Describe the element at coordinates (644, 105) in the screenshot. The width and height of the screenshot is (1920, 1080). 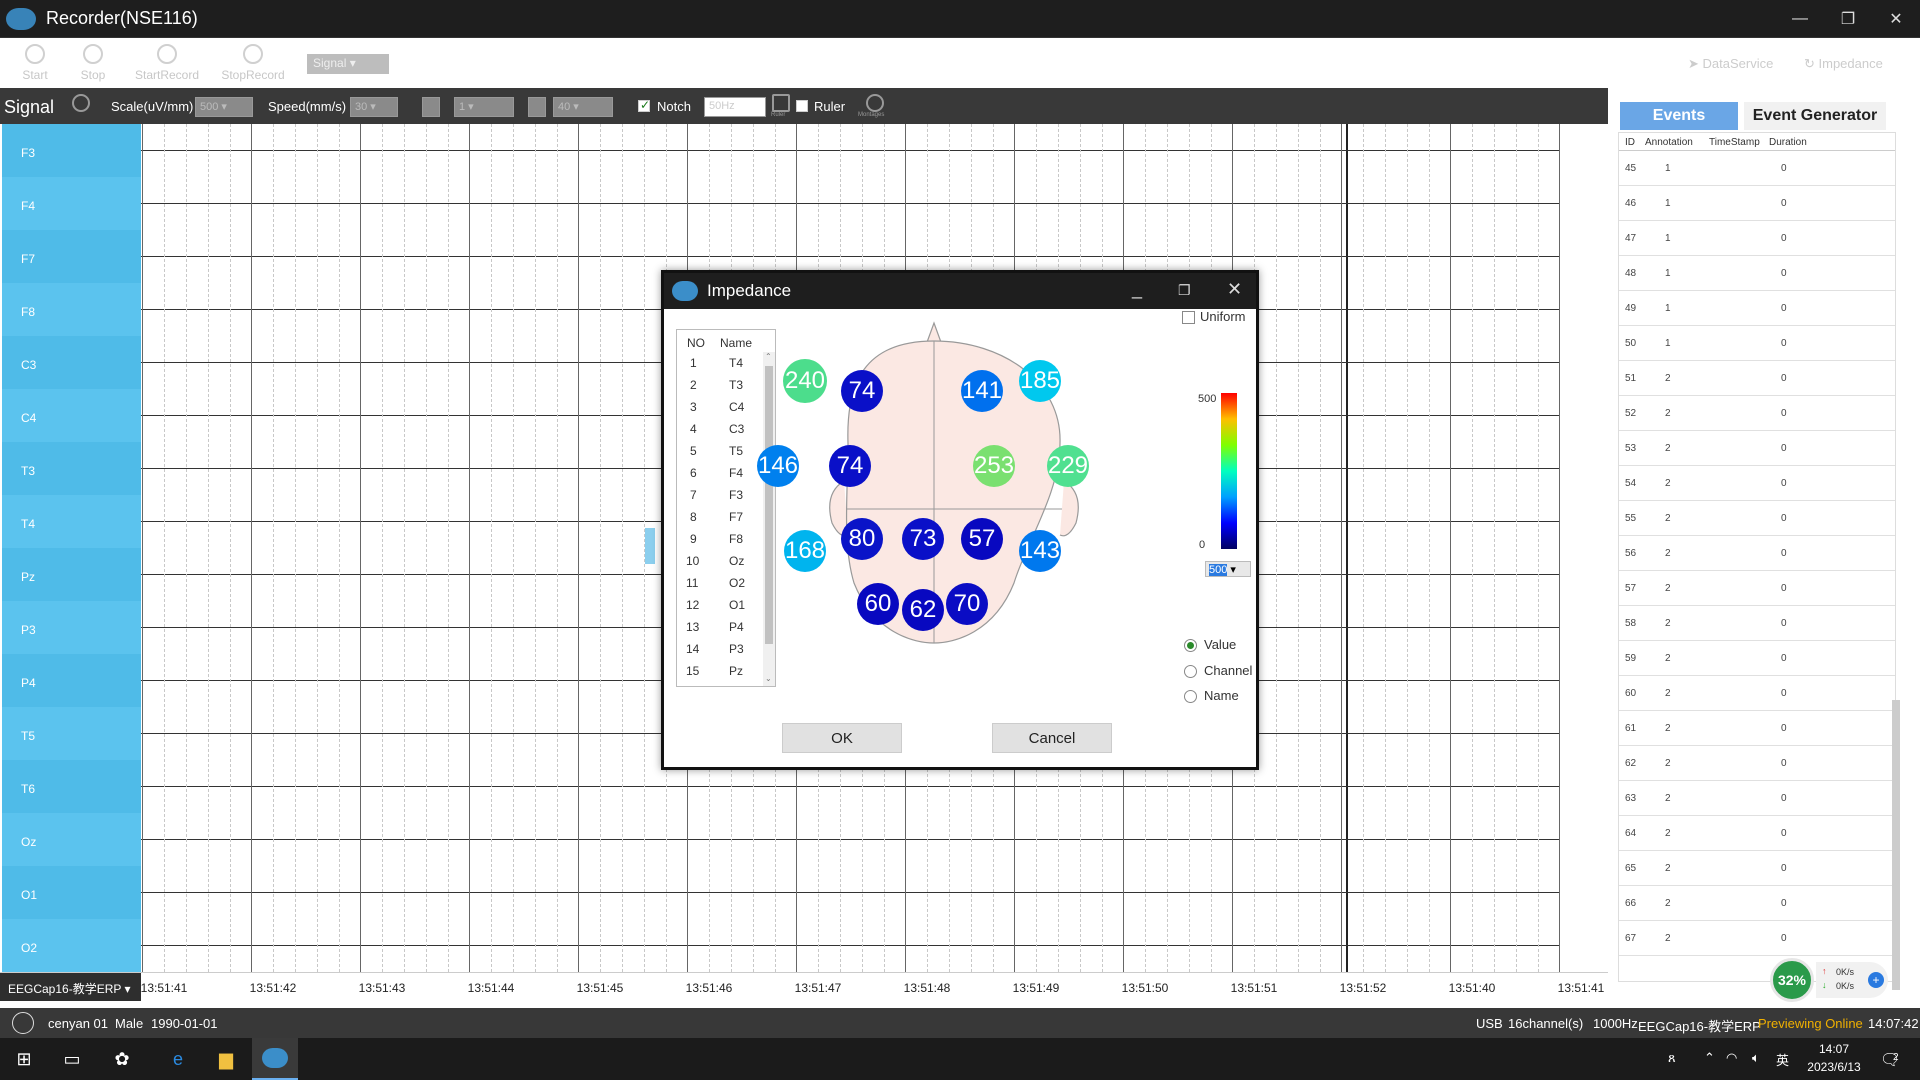
I see `notch-checkbox: ✓` at that location.